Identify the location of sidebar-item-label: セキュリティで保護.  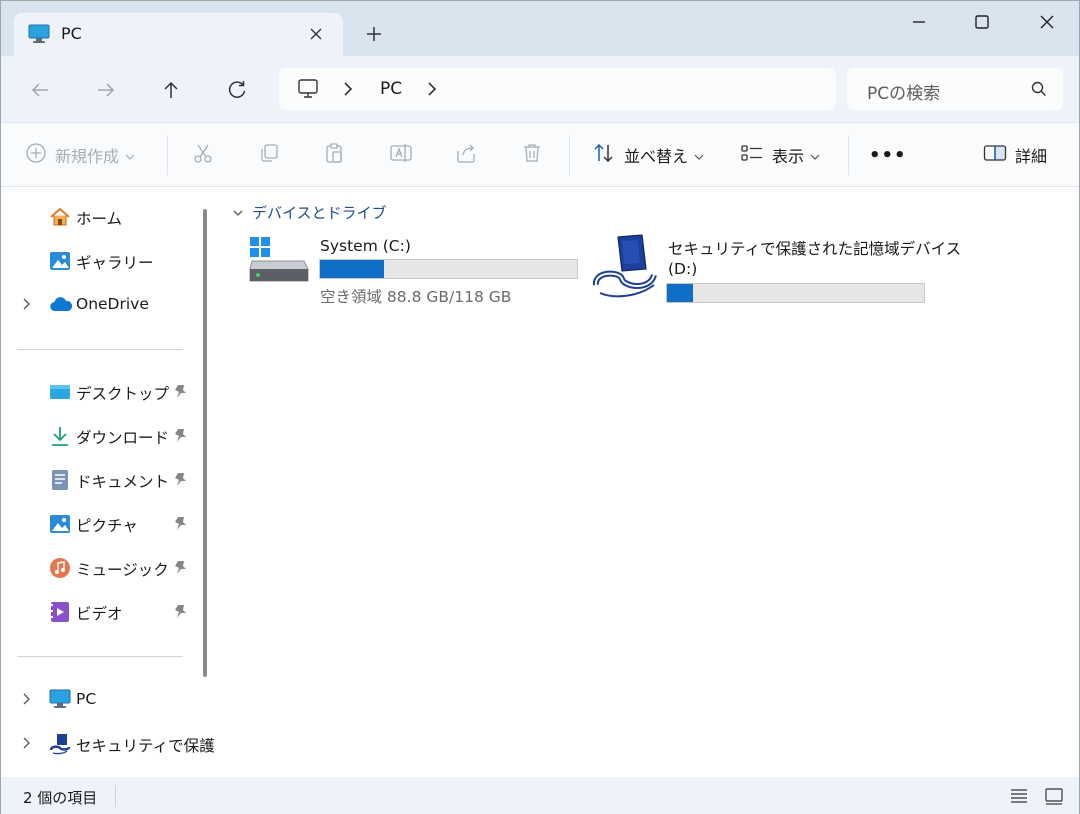
(145, 746).